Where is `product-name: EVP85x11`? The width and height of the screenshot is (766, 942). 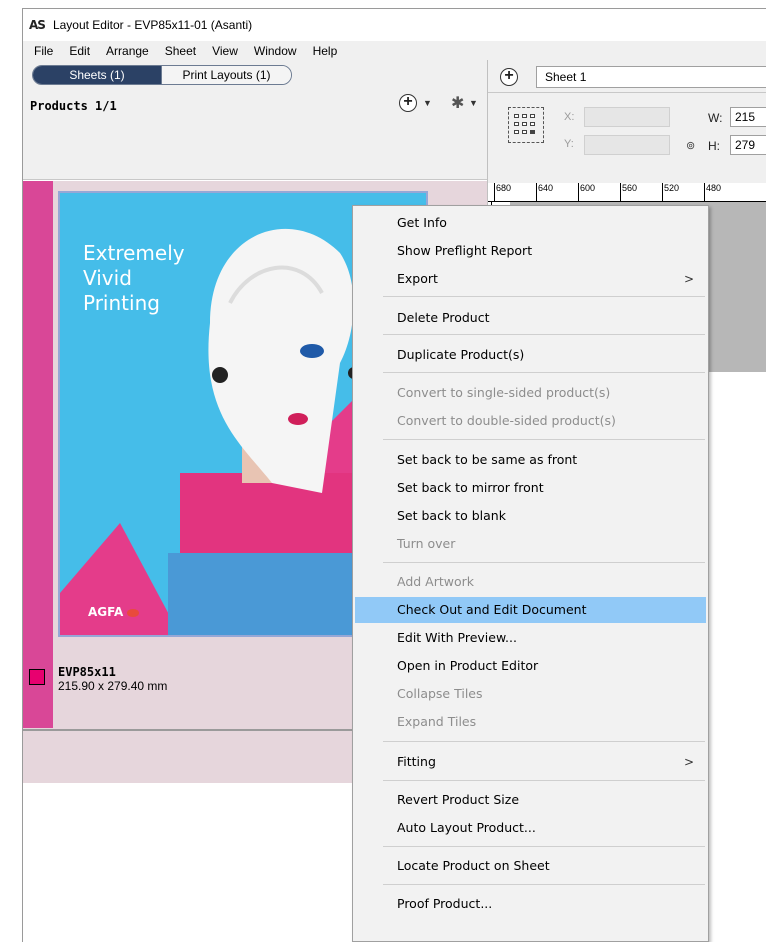
product-name: EVP85x11 is located at coordinates (87, 672).